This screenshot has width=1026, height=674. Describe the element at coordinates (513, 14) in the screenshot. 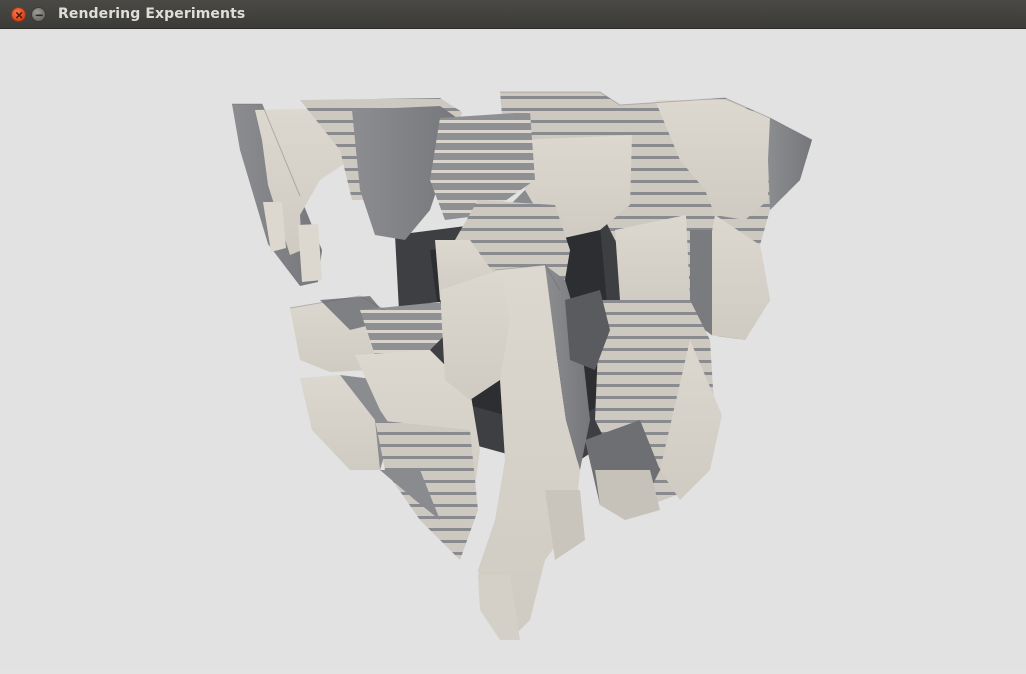

I see `title-bar: Rendering Experiments` at that location.